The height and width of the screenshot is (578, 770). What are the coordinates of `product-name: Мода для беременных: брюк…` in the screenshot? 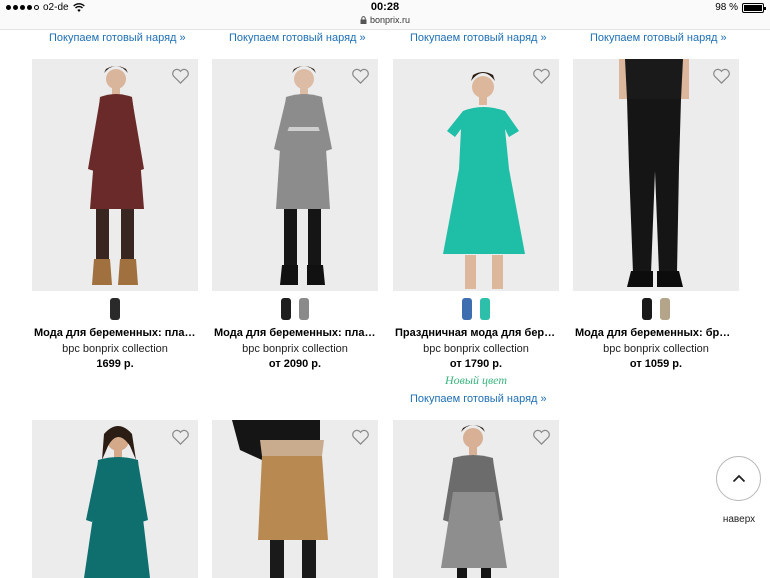 It's located at (656, 333).